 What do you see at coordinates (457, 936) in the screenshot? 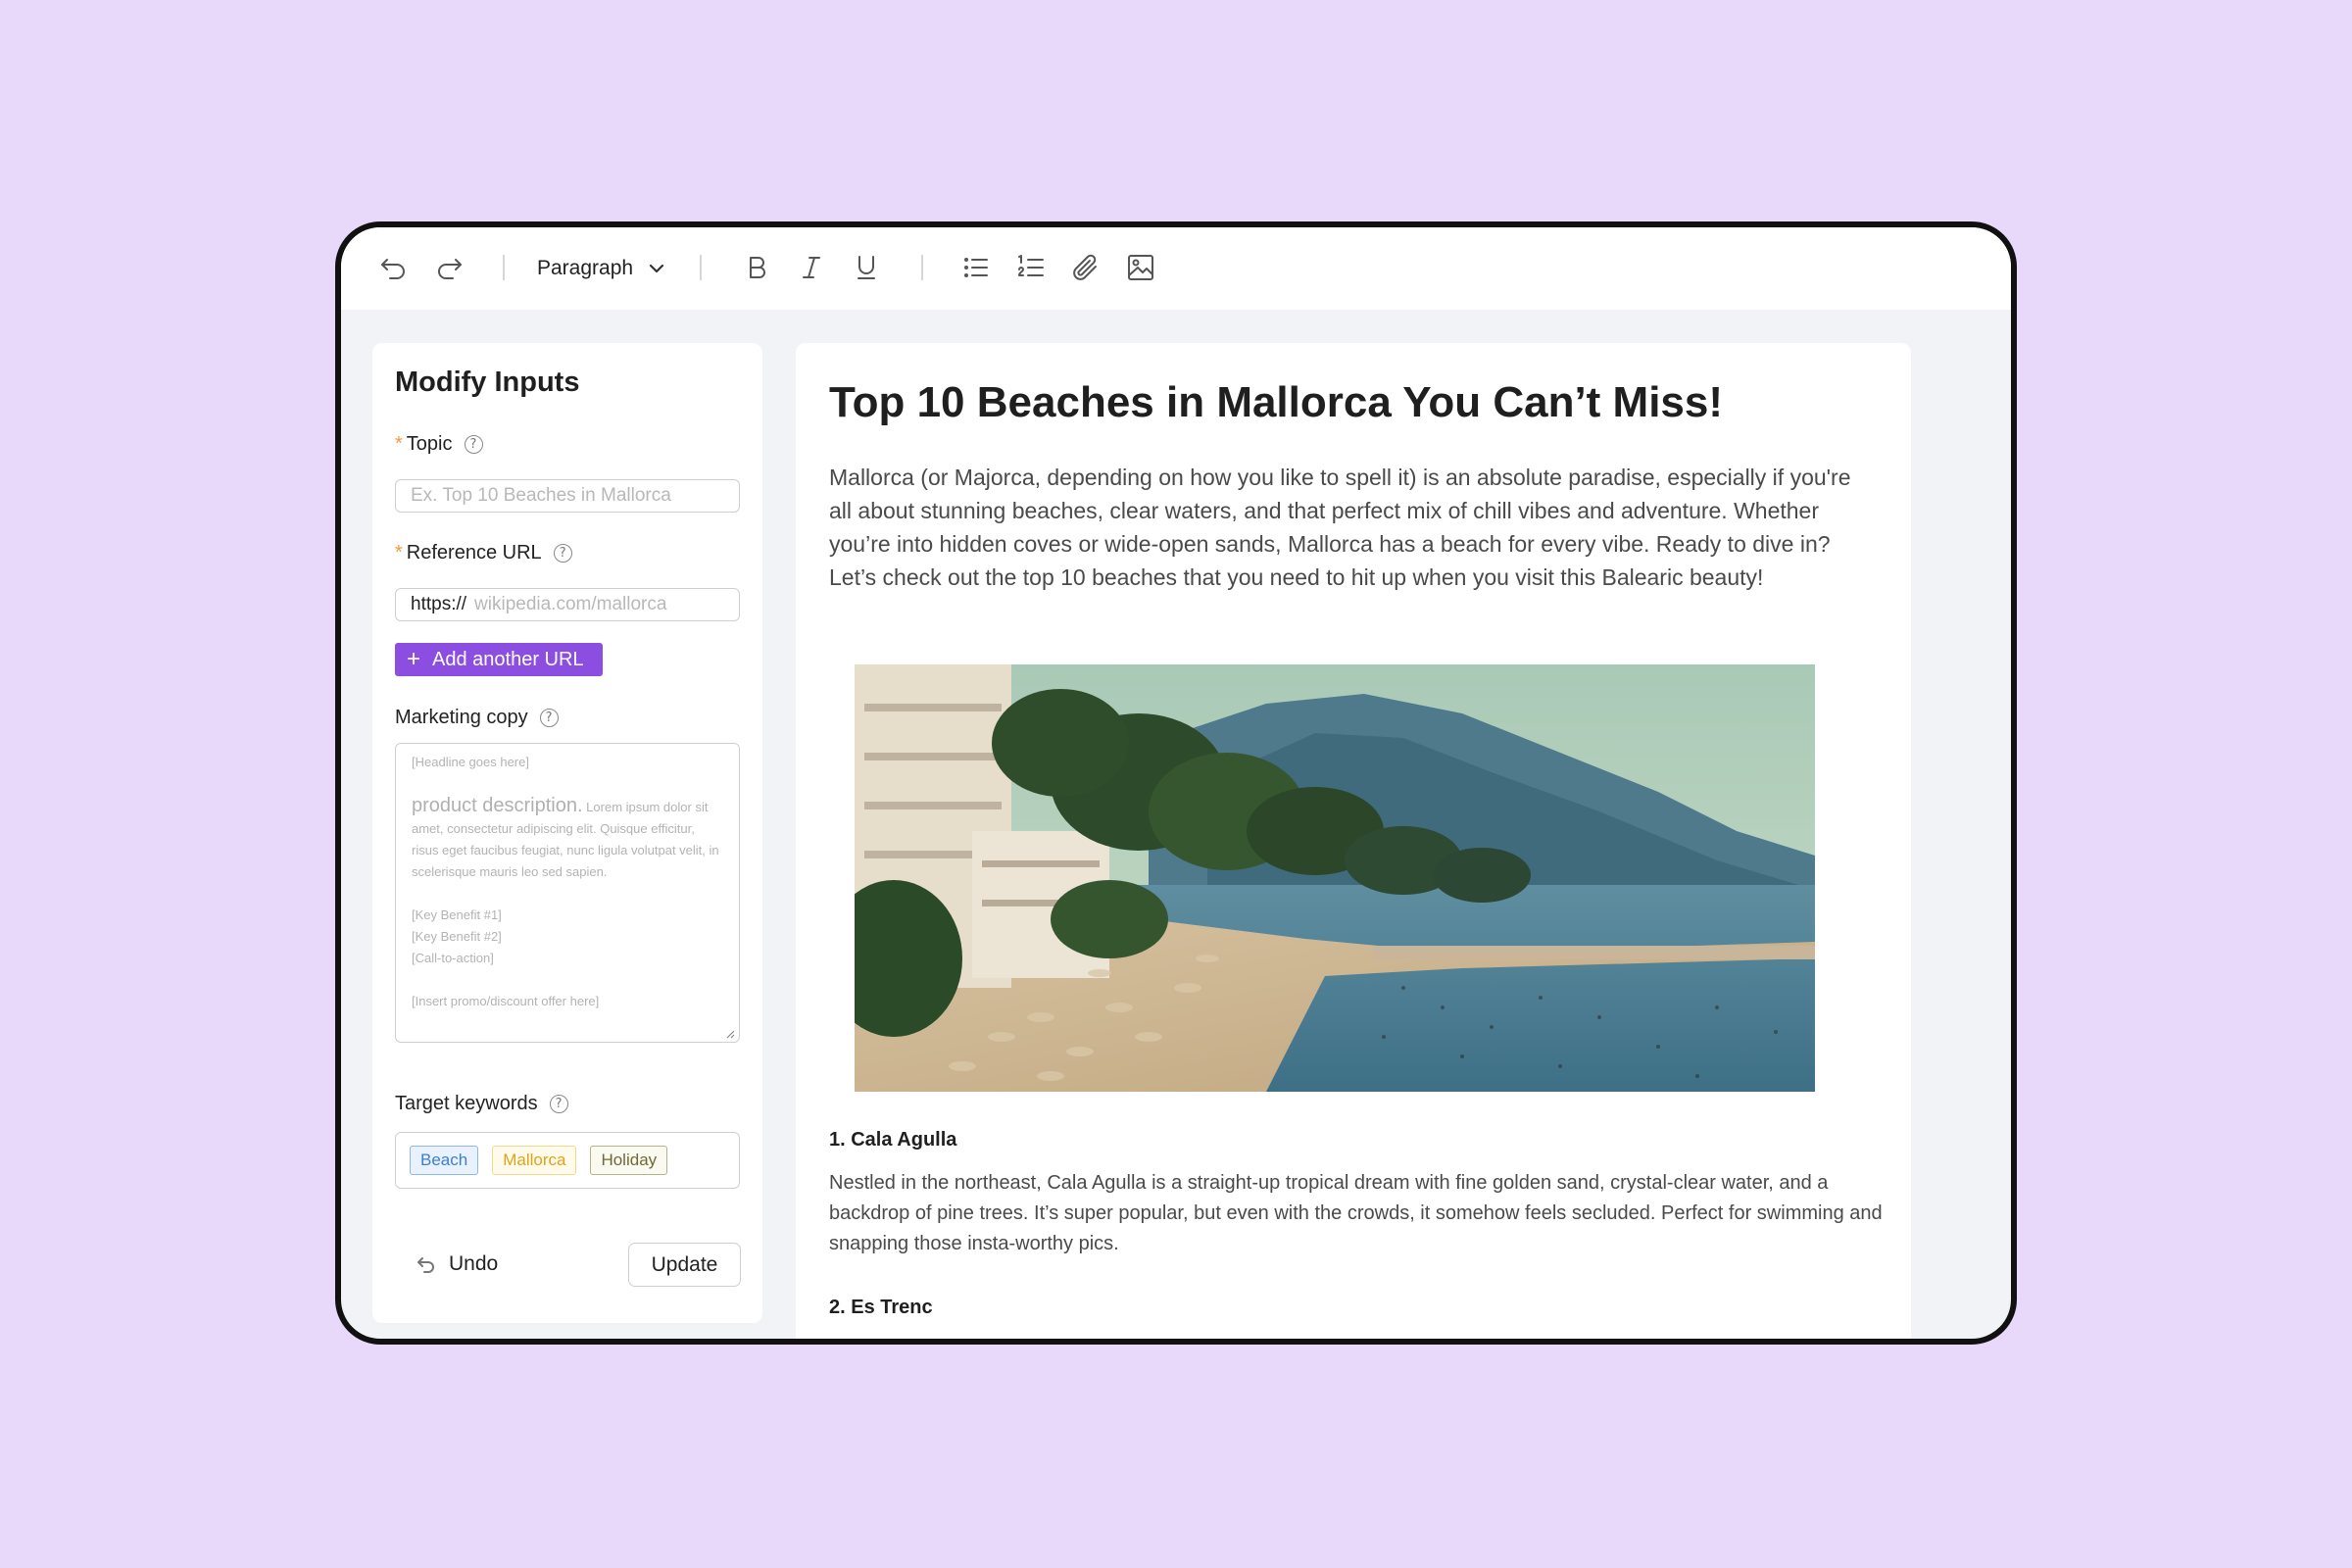
I see `benefit-2-placeholder: [Key Benefit #2]` at bounding box center [457, 936].